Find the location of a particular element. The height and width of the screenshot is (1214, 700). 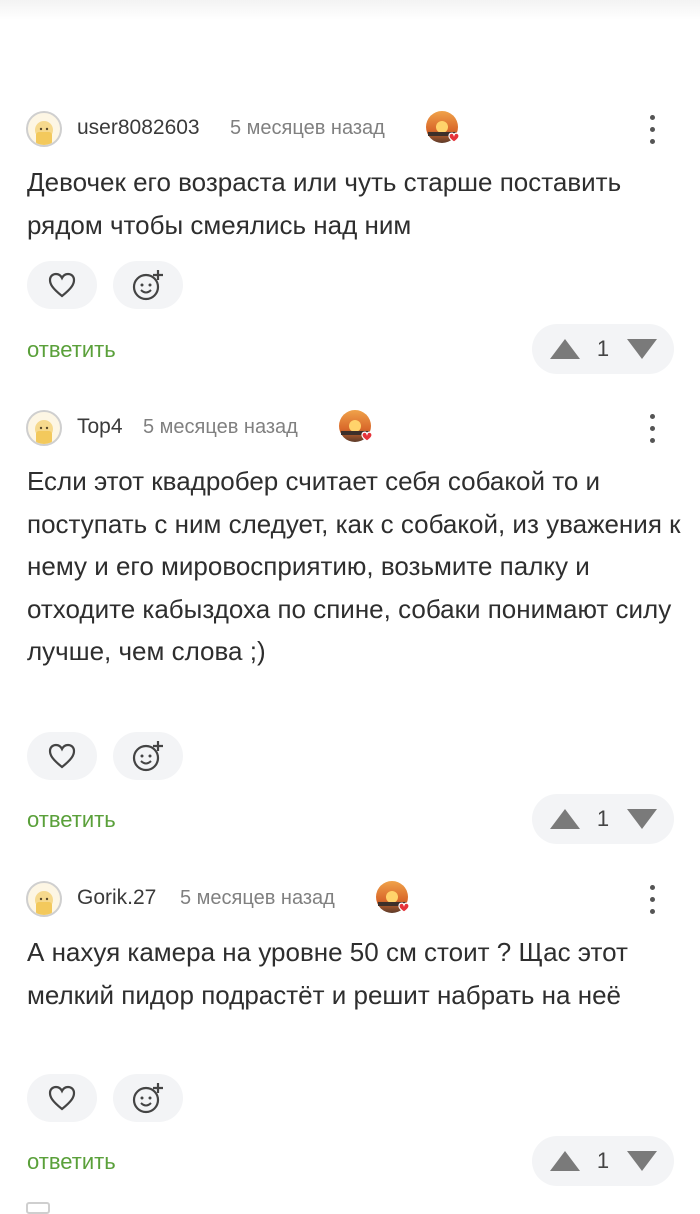

next-comment-avatar-edge is located at coordinates (38, 1208).